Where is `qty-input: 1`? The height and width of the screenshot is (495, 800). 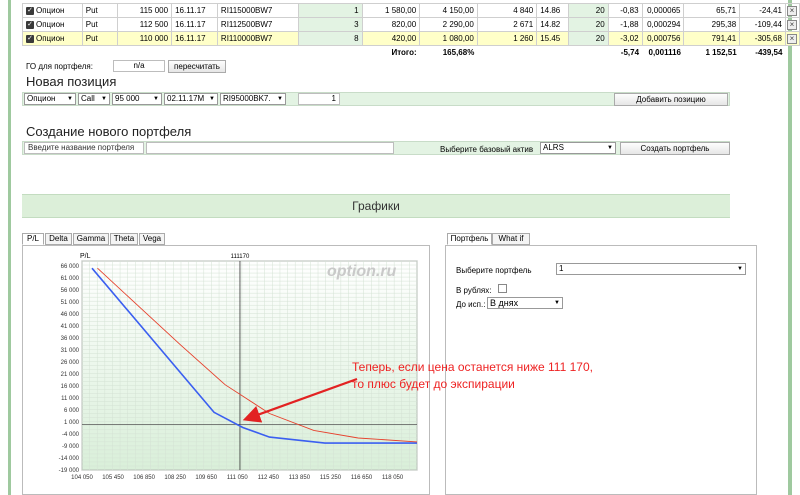
qty-input: 1 is located at coordinates (319, 99).